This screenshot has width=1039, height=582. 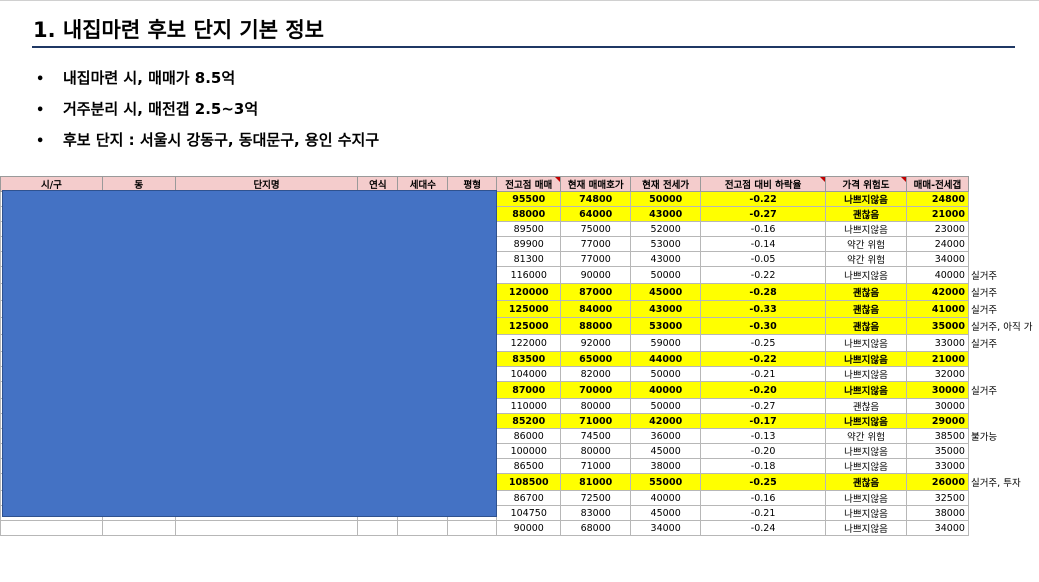 I want to click on peak-price-cell: 104750, so click(x=529, y=513).